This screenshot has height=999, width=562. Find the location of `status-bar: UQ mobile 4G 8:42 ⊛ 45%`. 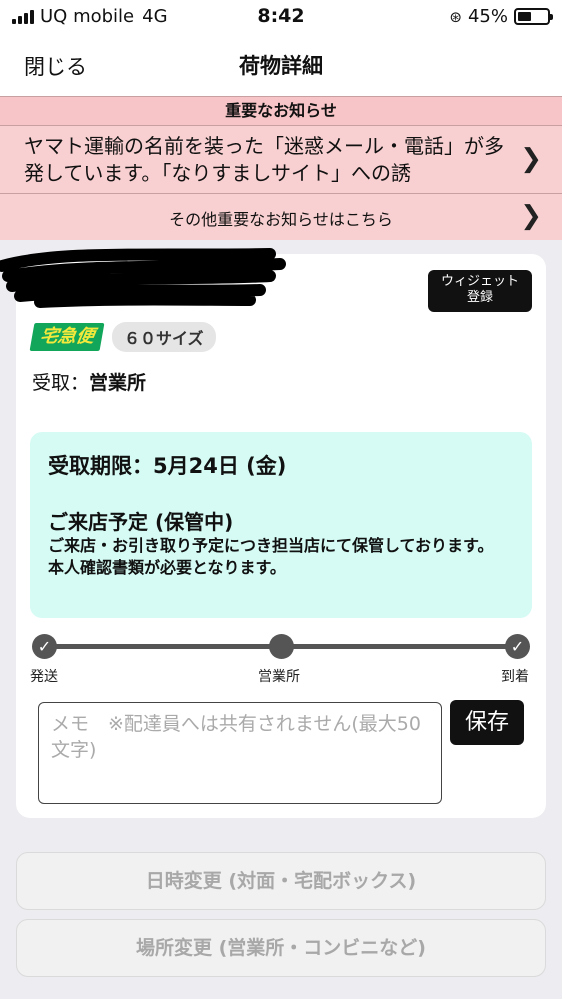

status-bar: UQ mobile 4G 8:42 ⊛ 45% is located at coordinates (281, 17).